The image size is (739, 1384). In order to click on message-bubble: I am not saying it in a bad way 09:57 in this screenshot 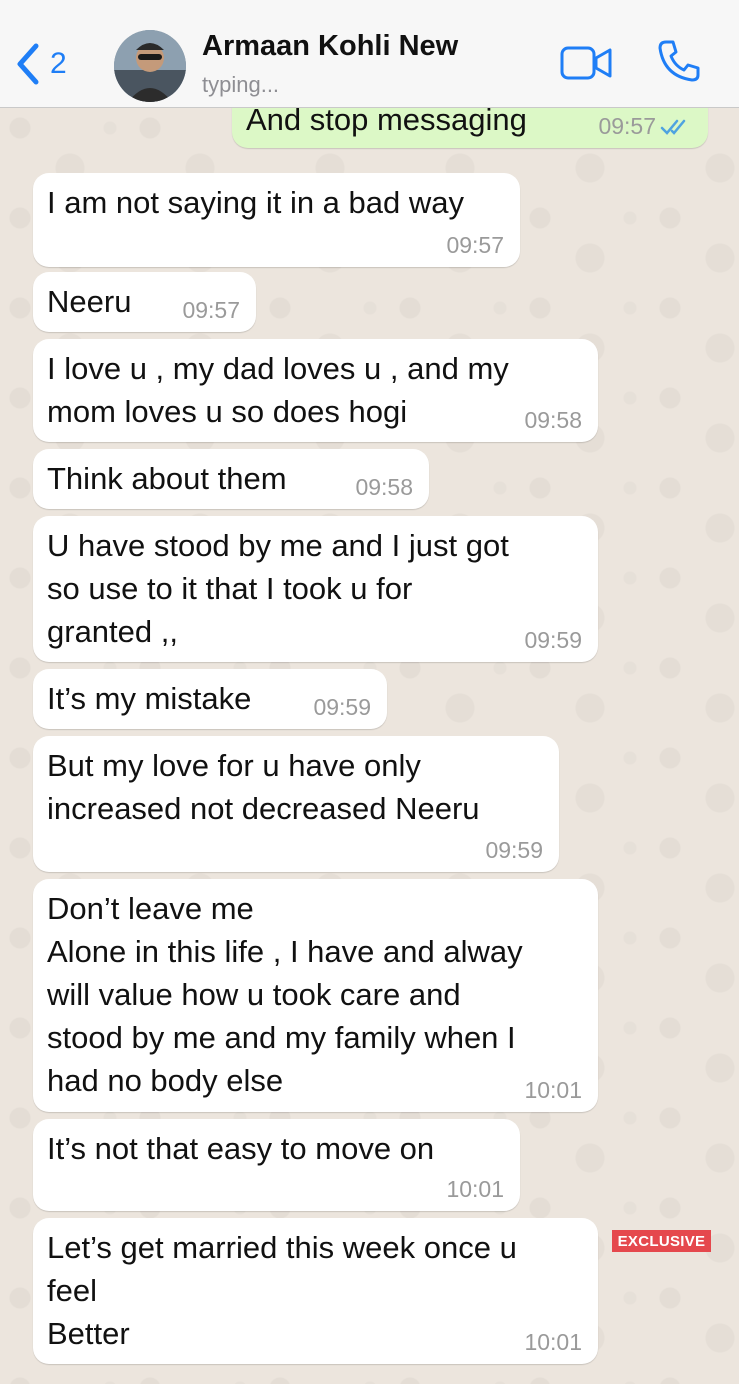, I will do `click(276, 220)`.